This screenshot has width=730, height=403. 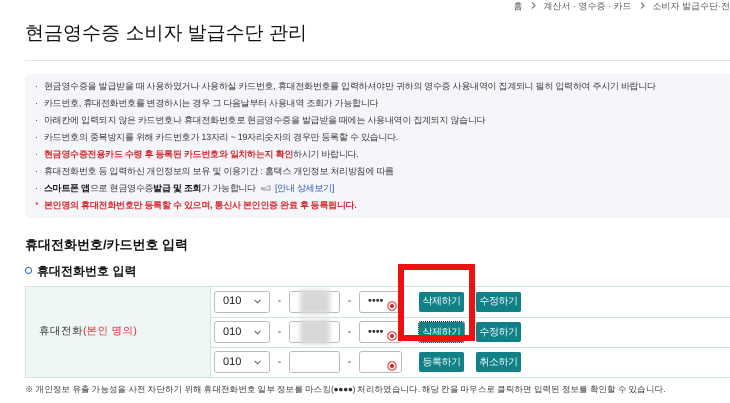 I want to click on notice-line: · 현금영수증을 발급받을 때 사용하였거나 사용하실 카드번호, 휴대전화번호를 입력하셔야만 귀하의 영수증 사용내역이 집계되니 필히 입력하여 주시기 바랍니다, so click(x=346, y=86).